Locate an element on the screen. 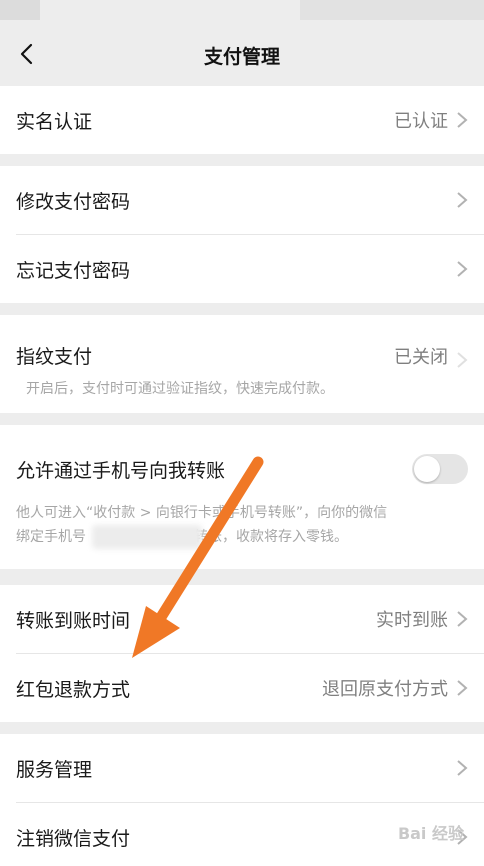 The image size is (484, 866). phone-transfer-desc-line2-b: 转账，收款将存入零钱。 is located at coordinates (271, 537).